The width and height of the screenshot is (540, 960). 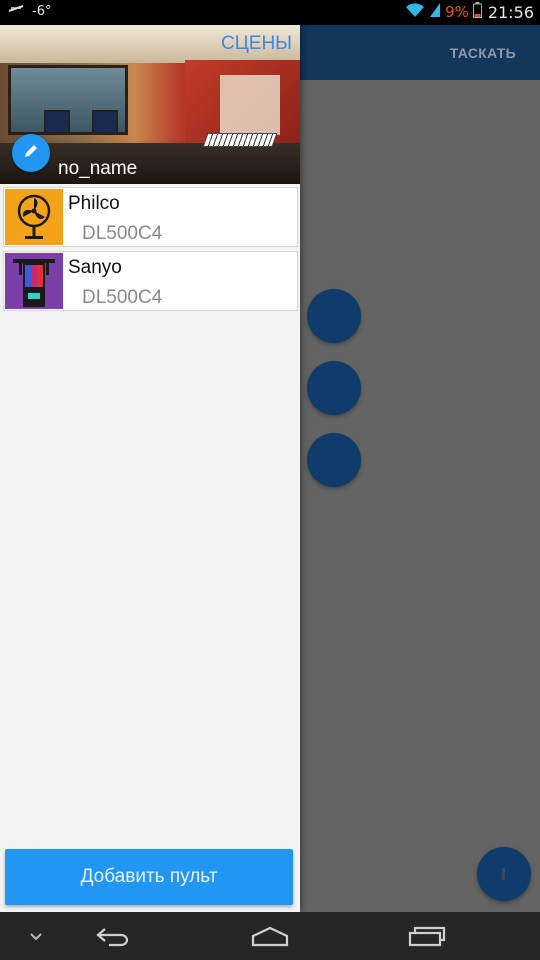 What do you see at coordinates (469, 12) in the screenshot?
I see `status-bar-right: 9% 21:56` at bounding box center [469, 12].